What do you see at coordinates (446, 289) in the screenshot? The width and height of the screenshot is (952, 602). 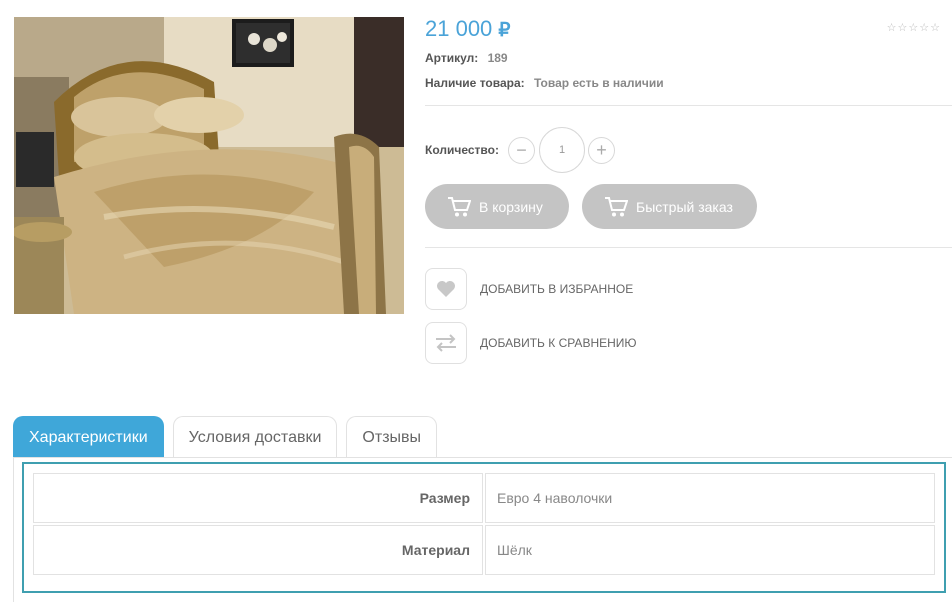 I see `heart-icon` at bounding box center [446, 289].